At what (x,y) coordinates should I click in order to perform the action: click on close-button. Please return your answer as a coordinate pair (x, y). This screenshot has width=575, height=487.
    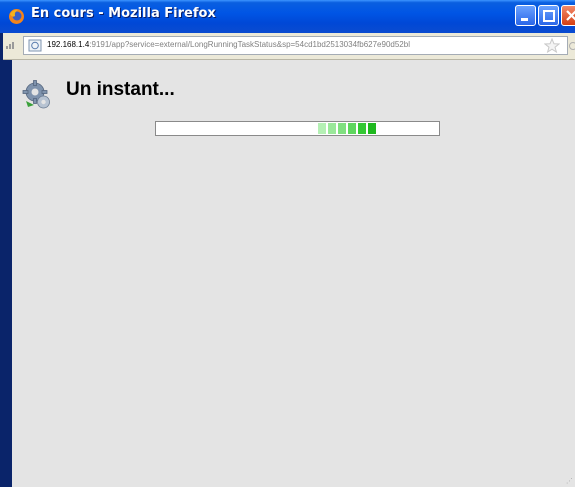
    Looking at the image, I should click on (568, 15).